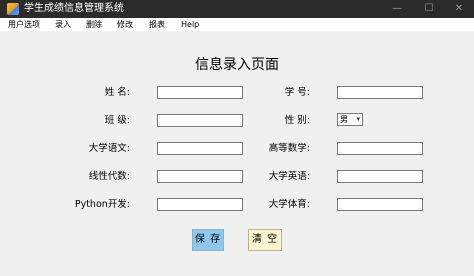 The width and height of the screenshot is (474, 276). I want to click on linear-algebra-input, so click(200, 176).